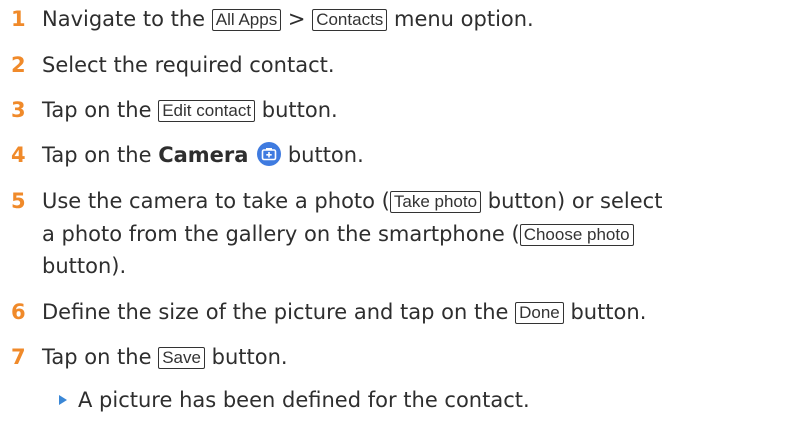 This screenshot has height=438, width=791. What do you see at coordinates (463, 19) in the screenshot?
I see `step-text: menu option.` at bounding box center [463, 19].